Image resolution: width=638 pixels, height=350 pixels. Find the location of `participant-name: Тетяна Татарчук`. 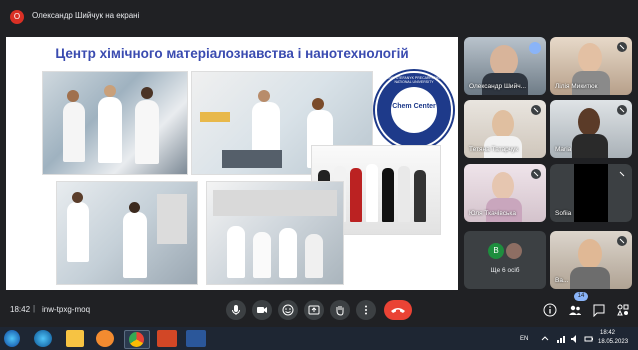

participant-name: Тетяна Татарчук is located at coordinates (494, 149).